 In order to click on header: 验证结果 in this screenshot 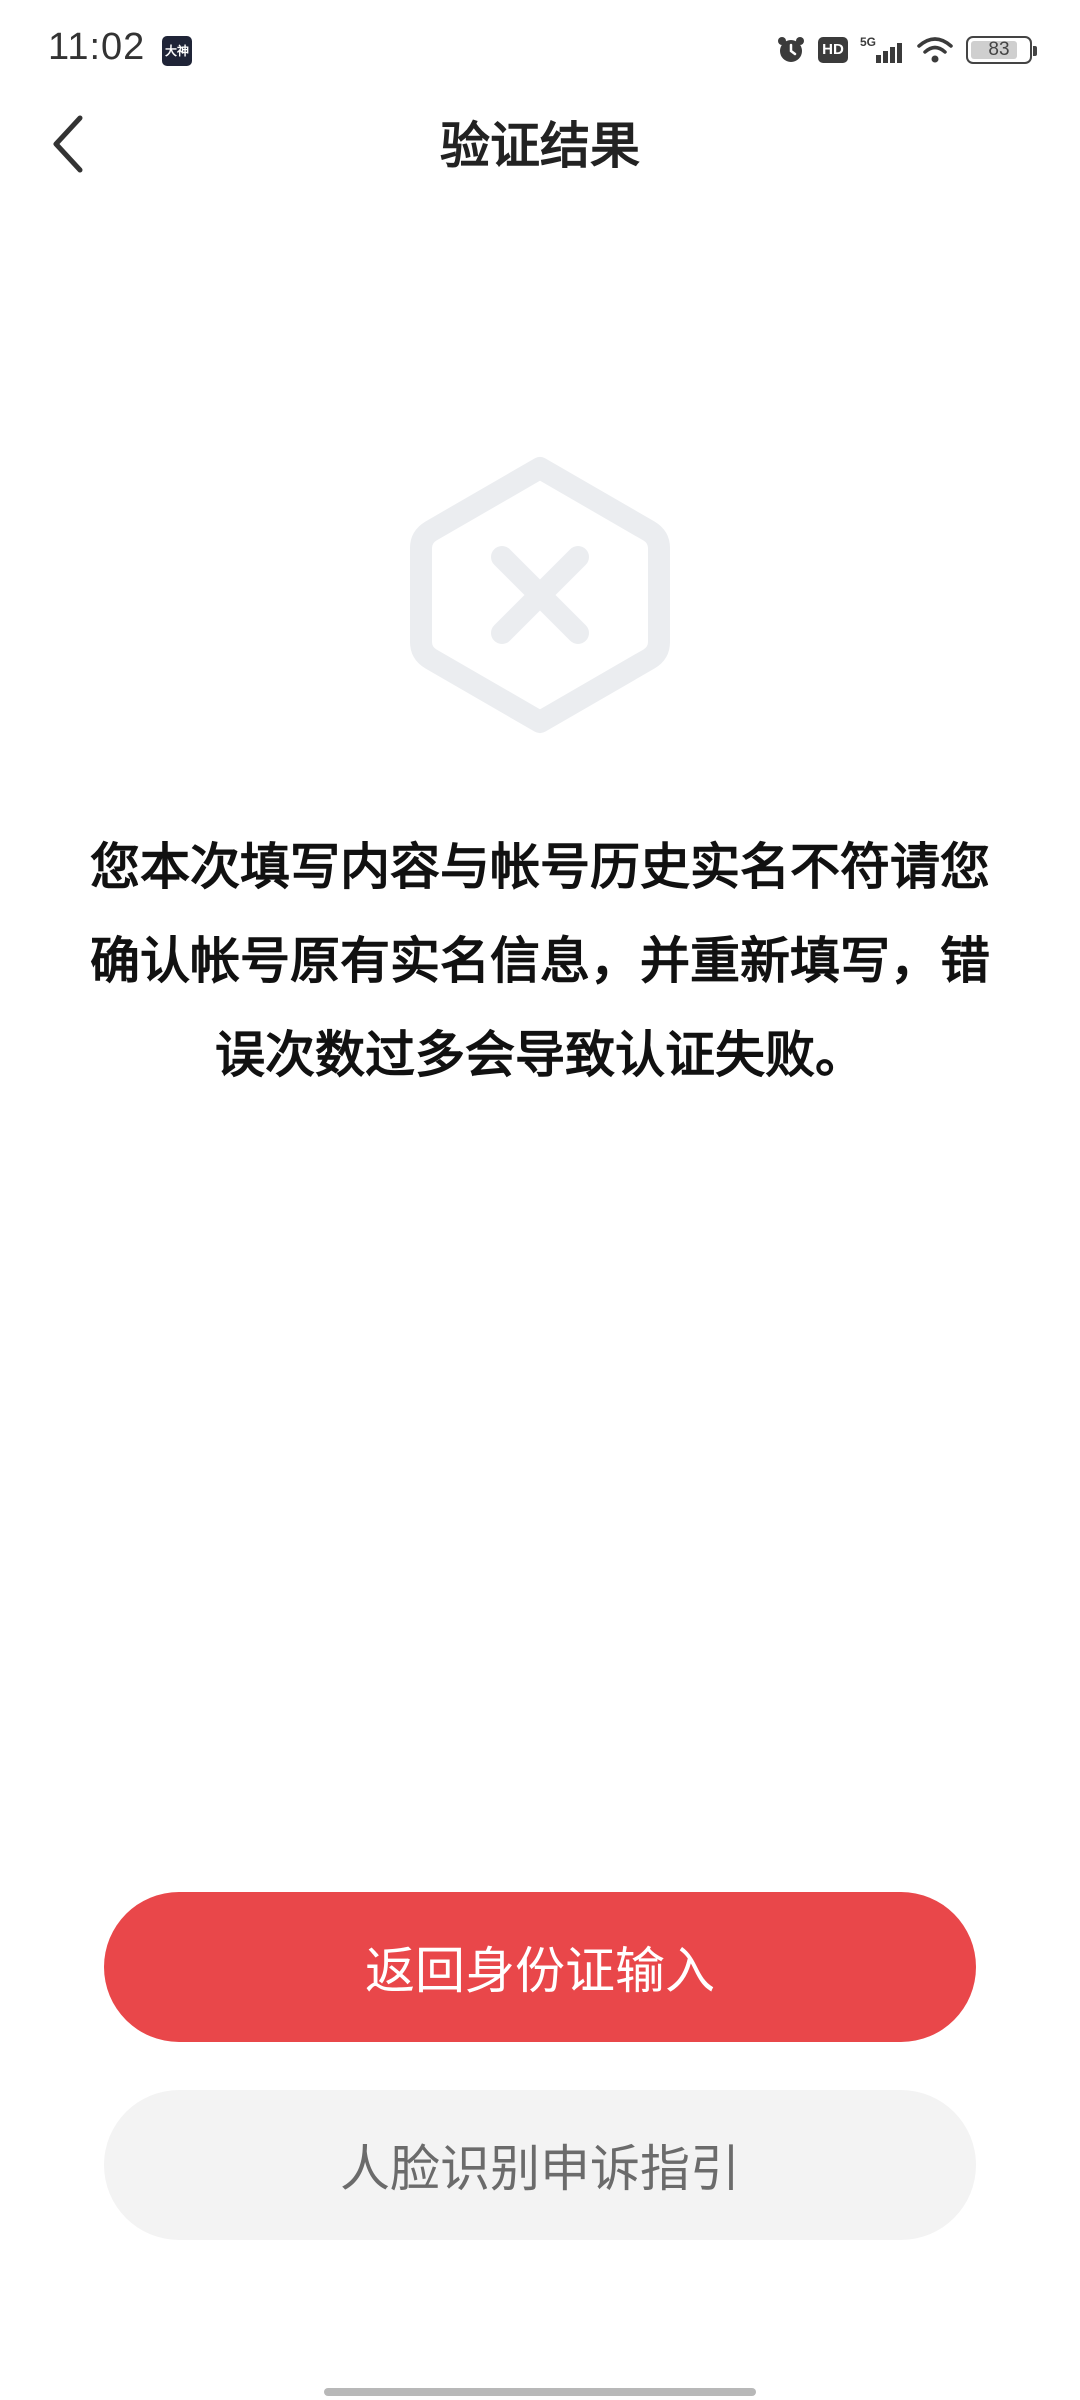, I will do `click(540, 146)`.